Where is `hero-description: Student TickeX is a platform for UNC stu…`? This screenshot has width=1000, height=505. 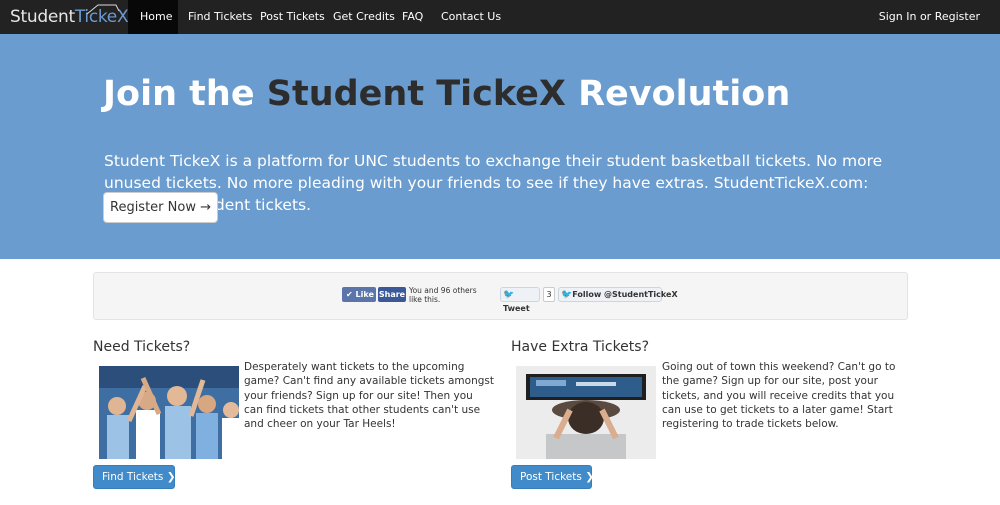 hero-description: Student TickeX is a platform for UNC stu… is located at coordinates (493, 183).